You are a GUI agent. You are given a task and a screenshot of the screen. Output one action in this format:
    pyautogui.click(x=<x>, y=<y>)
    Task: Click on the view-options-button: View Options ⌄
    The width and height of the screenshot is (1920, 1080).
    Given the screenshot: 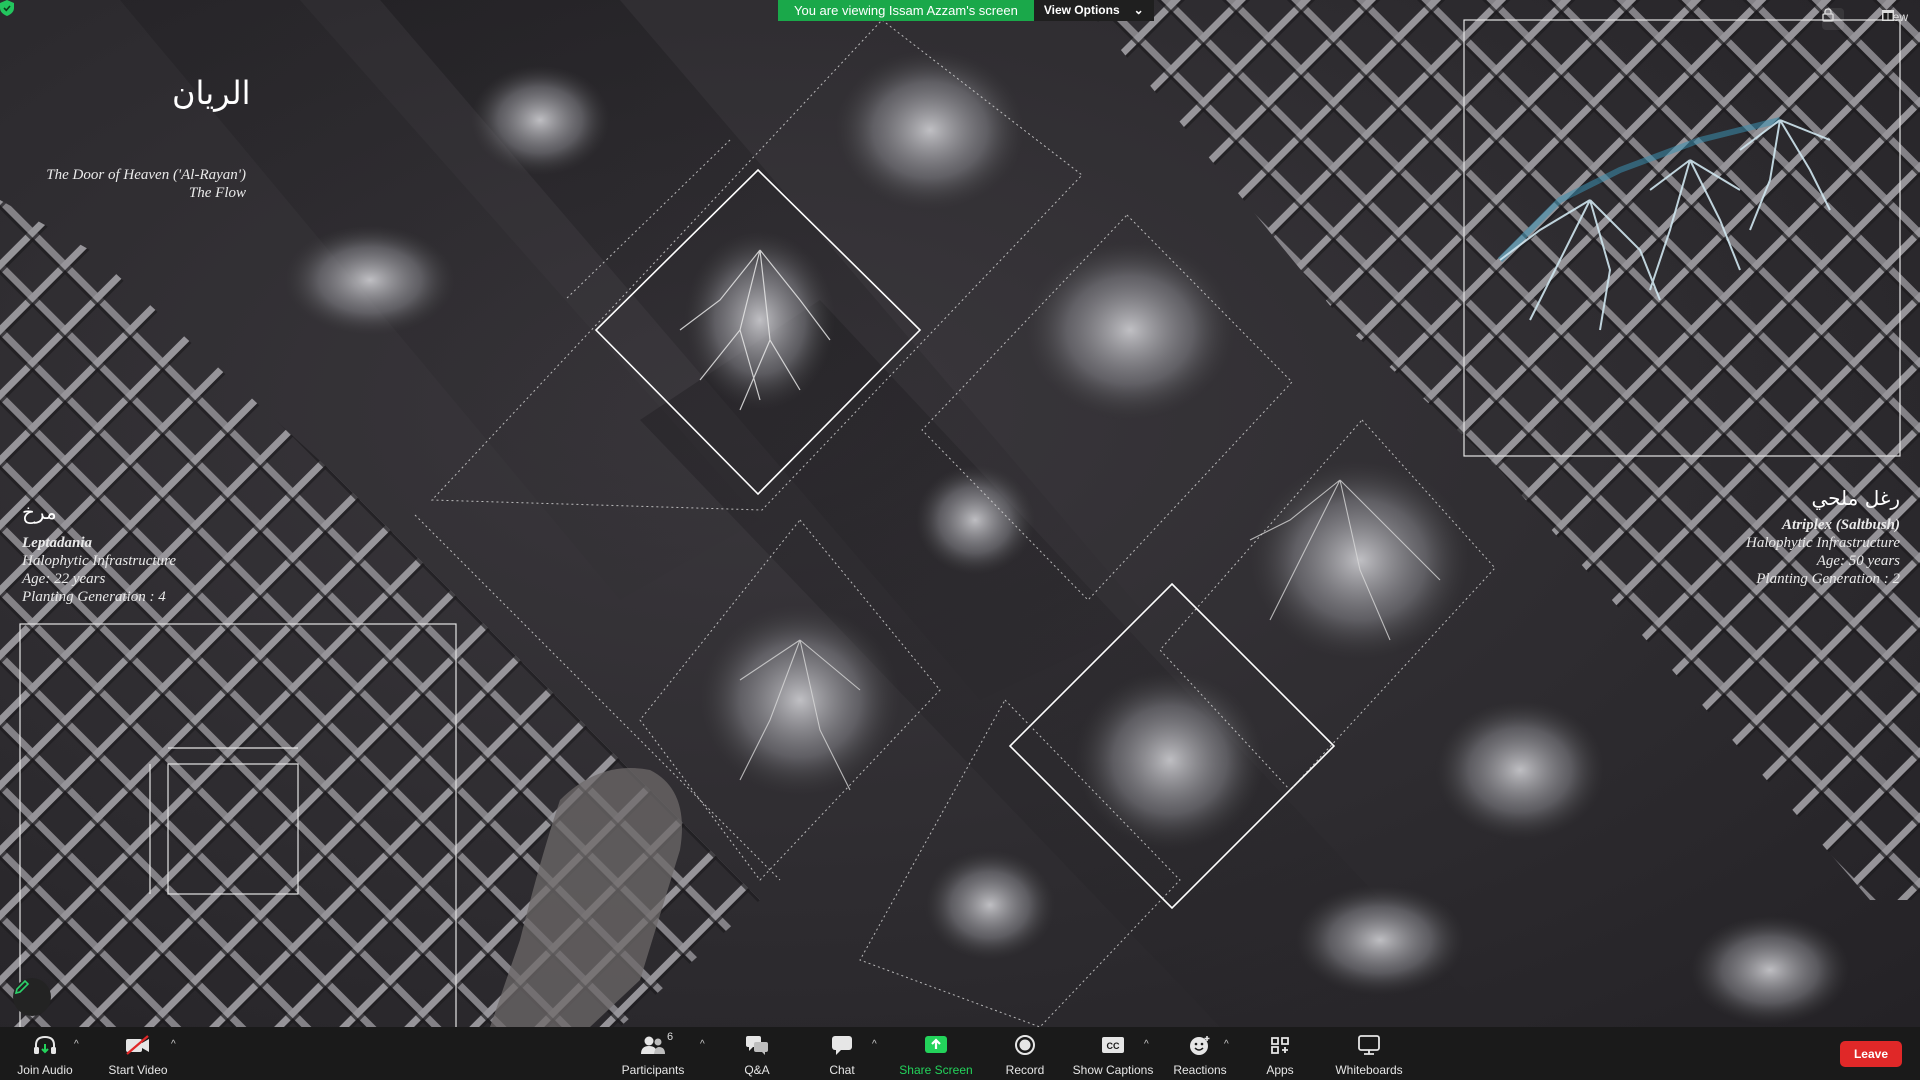 What is the action you would take?
    pyautogui.click(x=1093, y=10)
    